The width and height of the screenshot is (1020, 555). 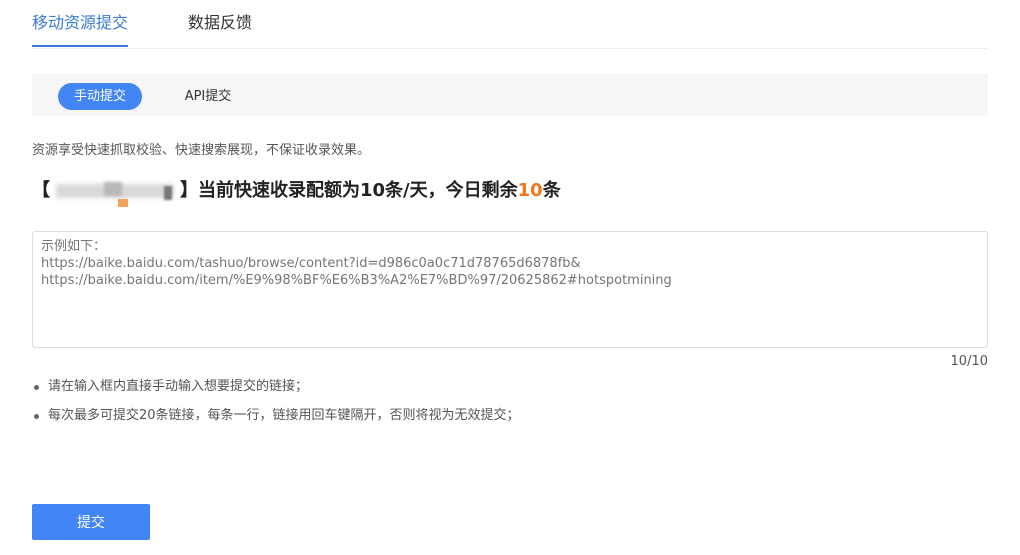 I want to click on manual-submit-tab: 手动提交, so click(x=100, y=96).